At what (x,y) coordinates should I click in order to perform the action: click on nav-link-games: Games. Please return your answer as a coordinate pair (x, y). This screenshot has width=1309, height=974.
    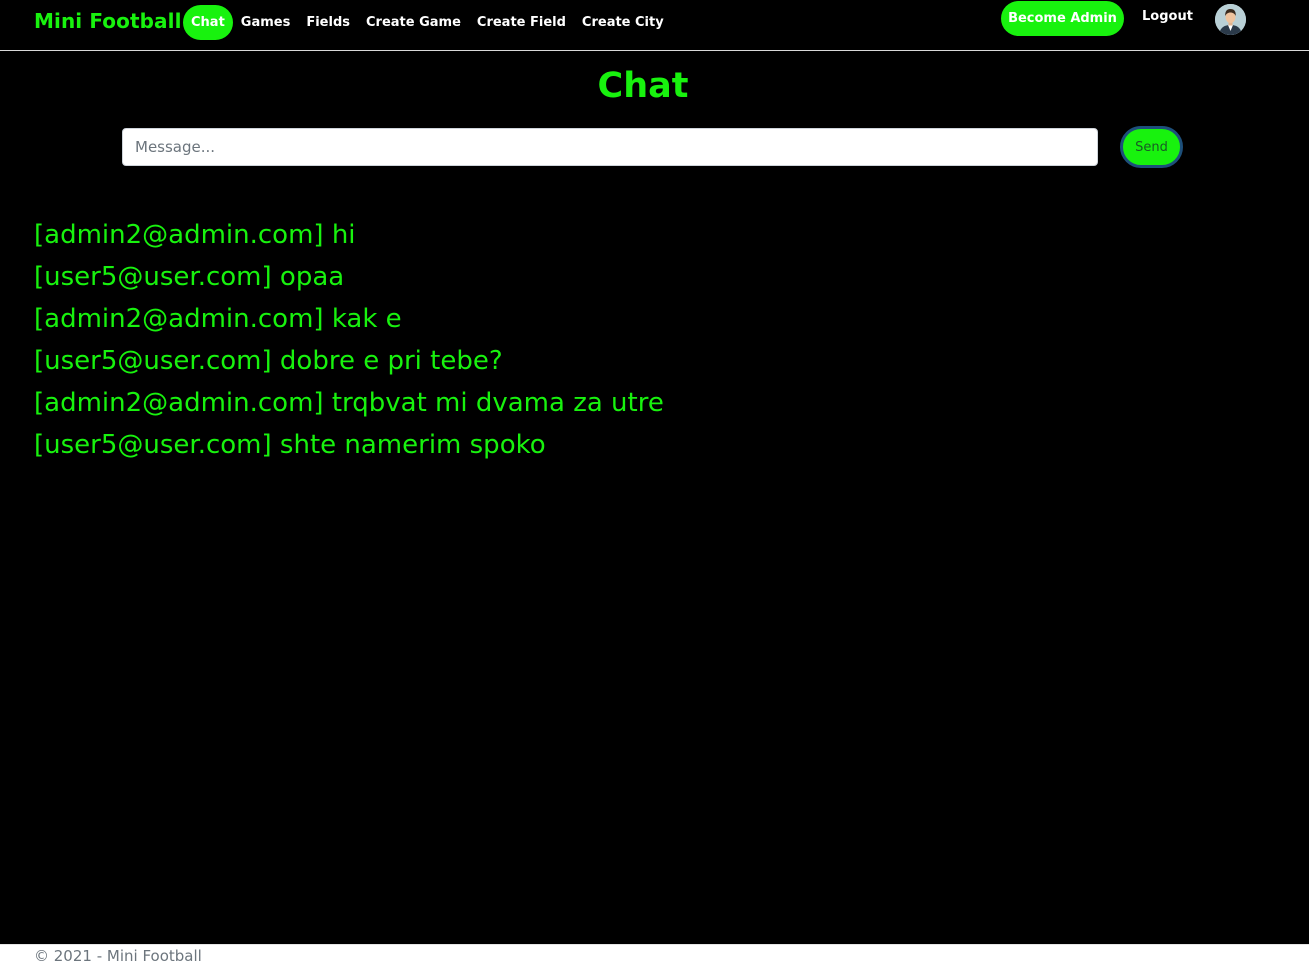
    Looking at the image, I should click on (266, 22).